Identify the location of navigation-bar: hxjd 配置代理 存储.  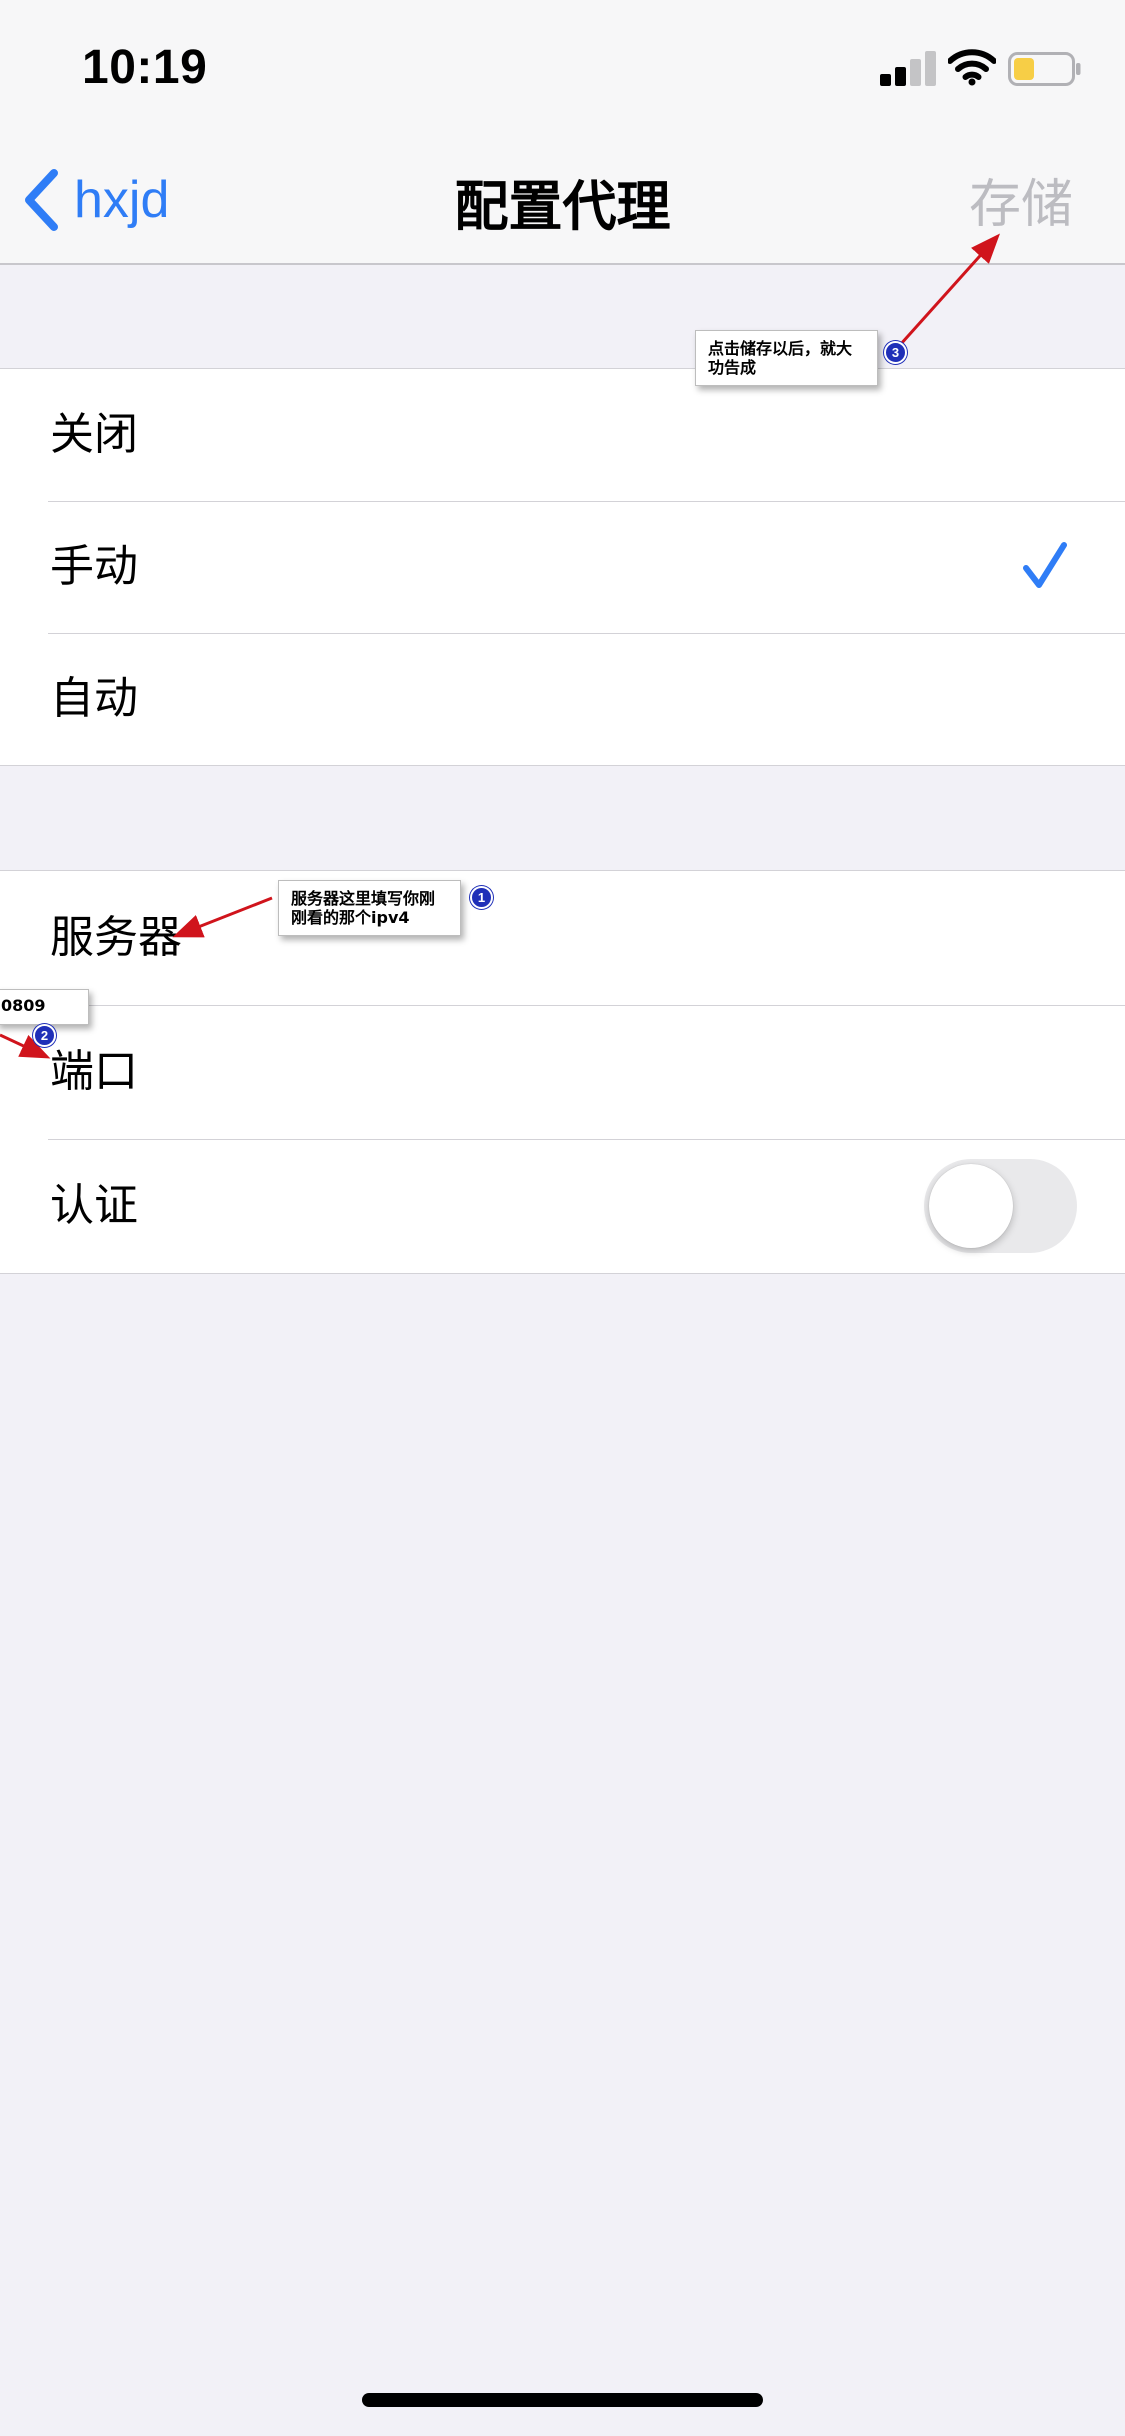
(562, 198).